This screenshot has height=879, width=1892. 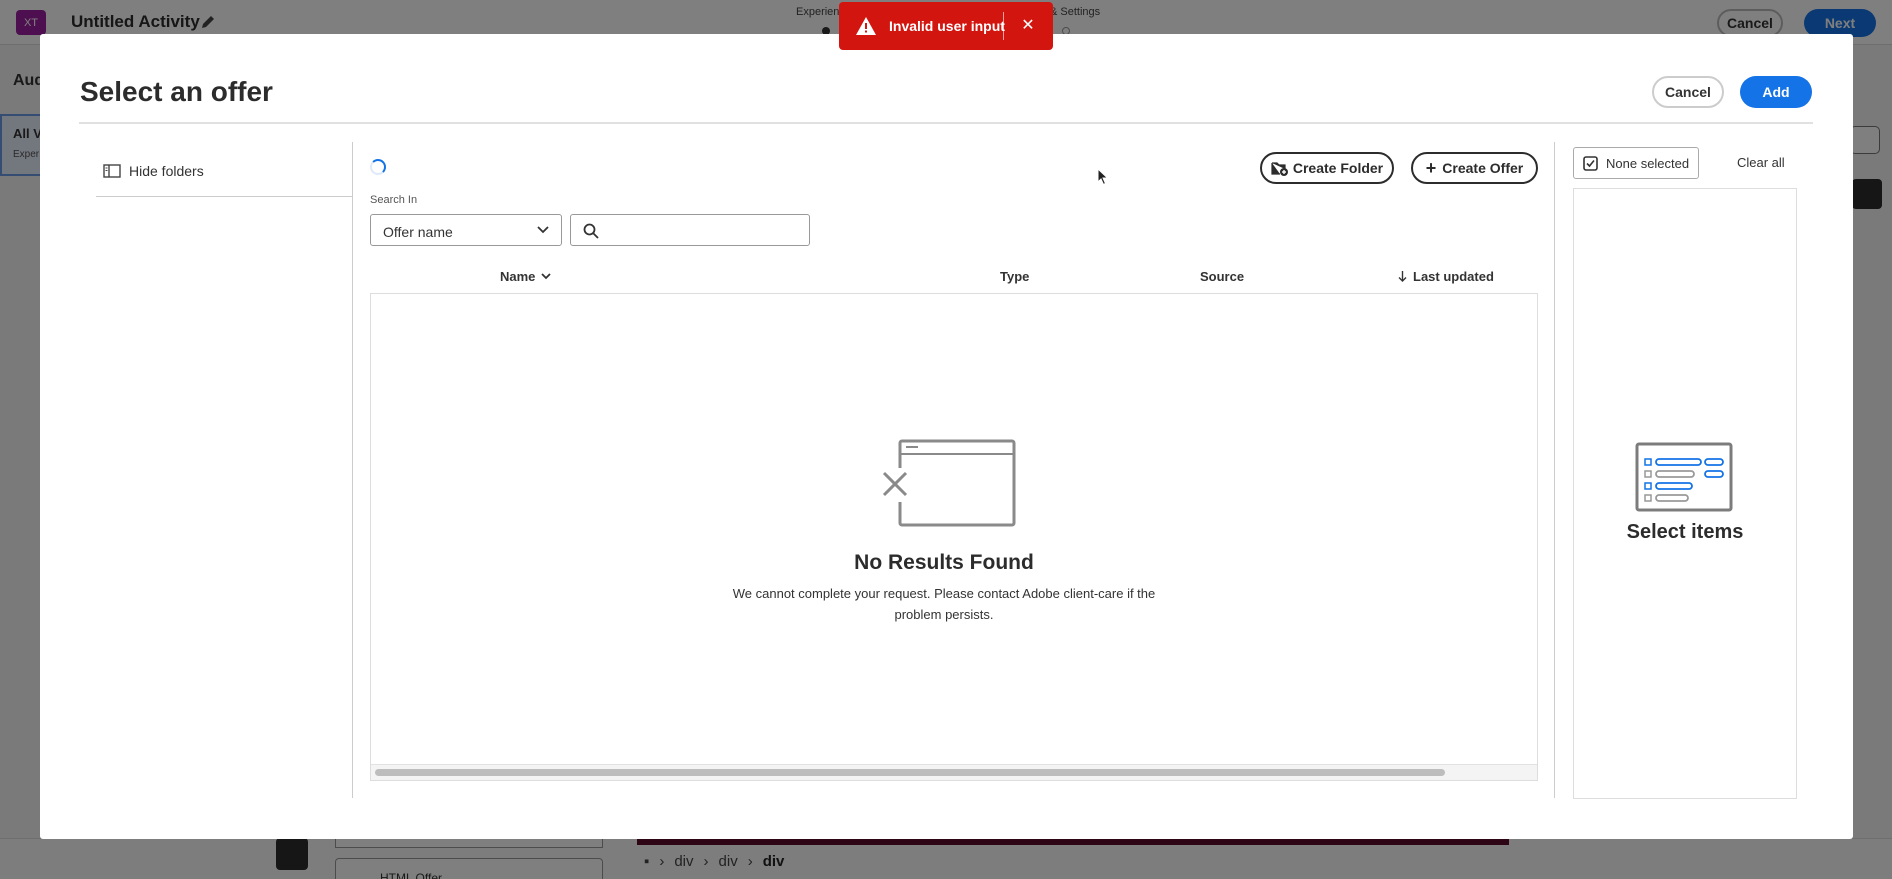 What do you see at coordinates (949, 483) in the screenshot?
I see `no-results-illustration-icon` at bounding box center [949, 483].